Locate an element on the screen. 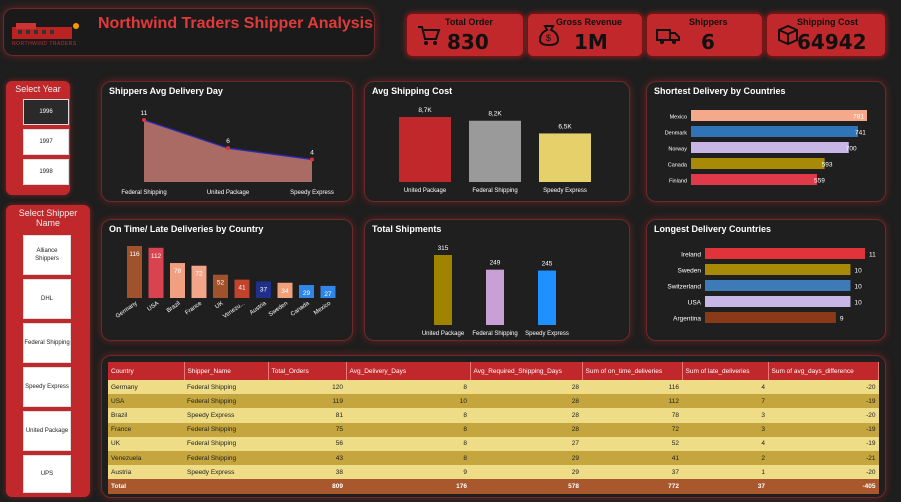 The width and height of the screenshot is (901, 502). x-tick-label: Federal Shipping is located at coordinates (494, 334).